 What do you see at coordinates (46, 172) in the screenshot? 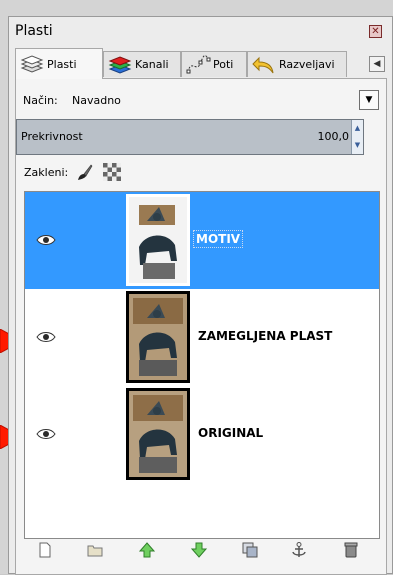
I see `lock-label: Zakleni:` at bounding box center [46, 172].